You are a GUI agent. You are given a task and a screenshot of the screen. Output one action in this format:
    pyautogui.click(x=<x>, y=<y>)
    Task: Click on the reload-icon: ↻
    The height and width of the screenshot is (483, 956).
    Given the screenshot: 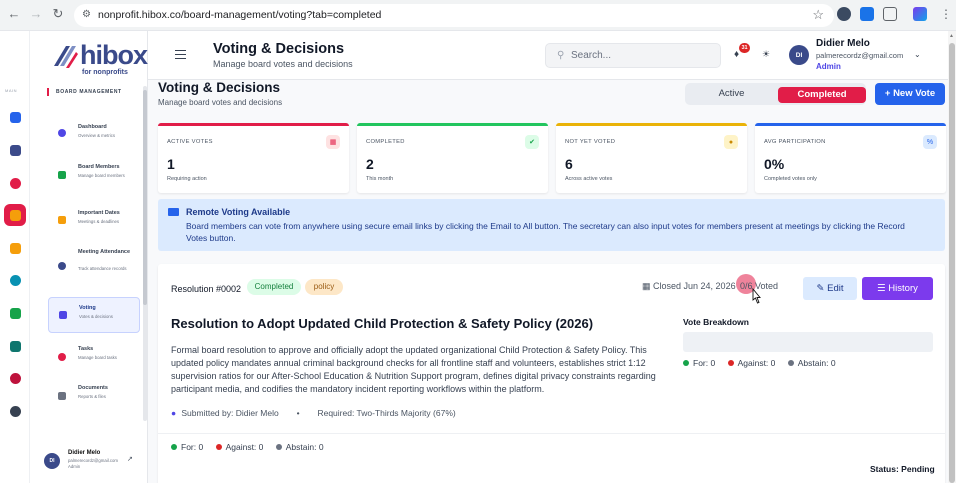 What is the action you would take?
    pyautogui.click(x=58, y=14)
    